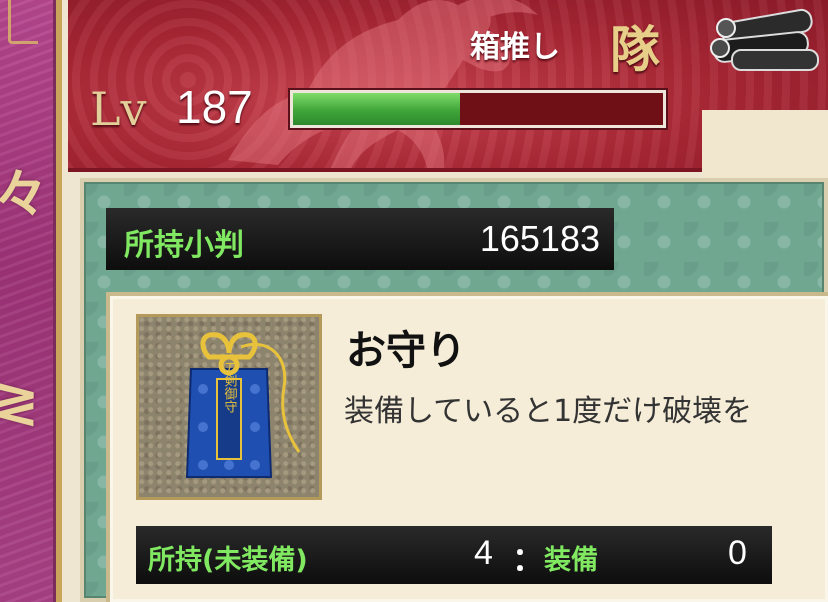 The height and width of the screenshot is (602, 828). I want to click on owned-unequipped-count: 4, so click(483, 553).